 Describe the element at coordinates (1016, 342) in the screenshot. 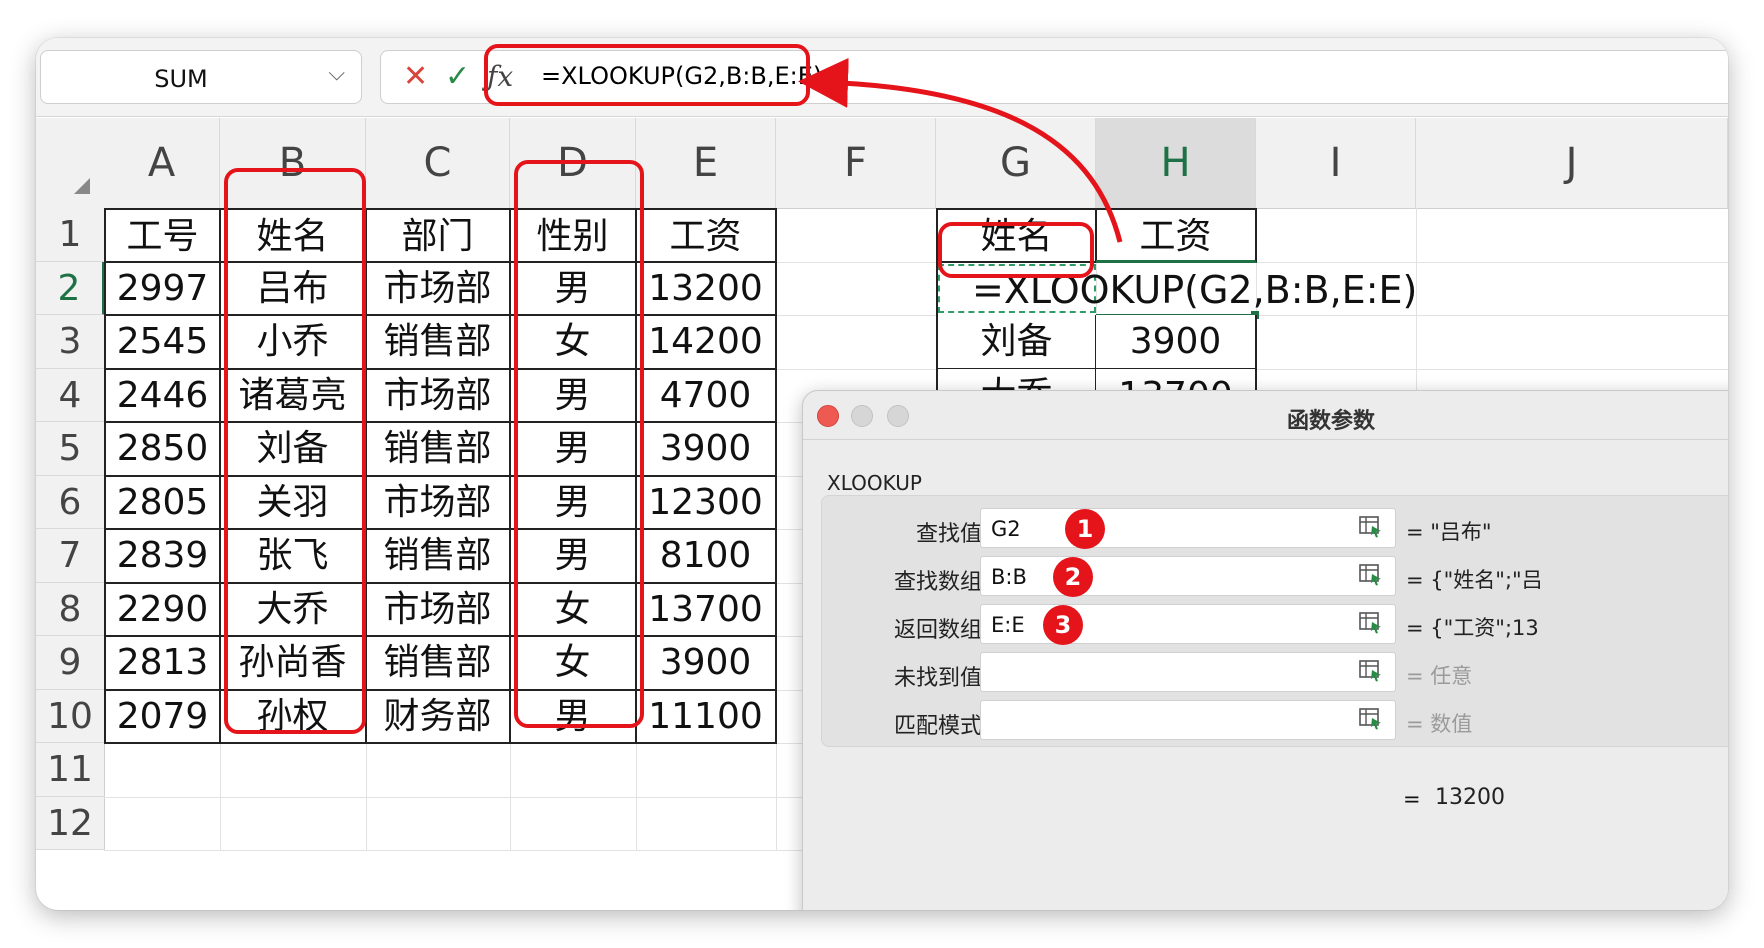

I see `lookup-cell: 刘备` at that location.